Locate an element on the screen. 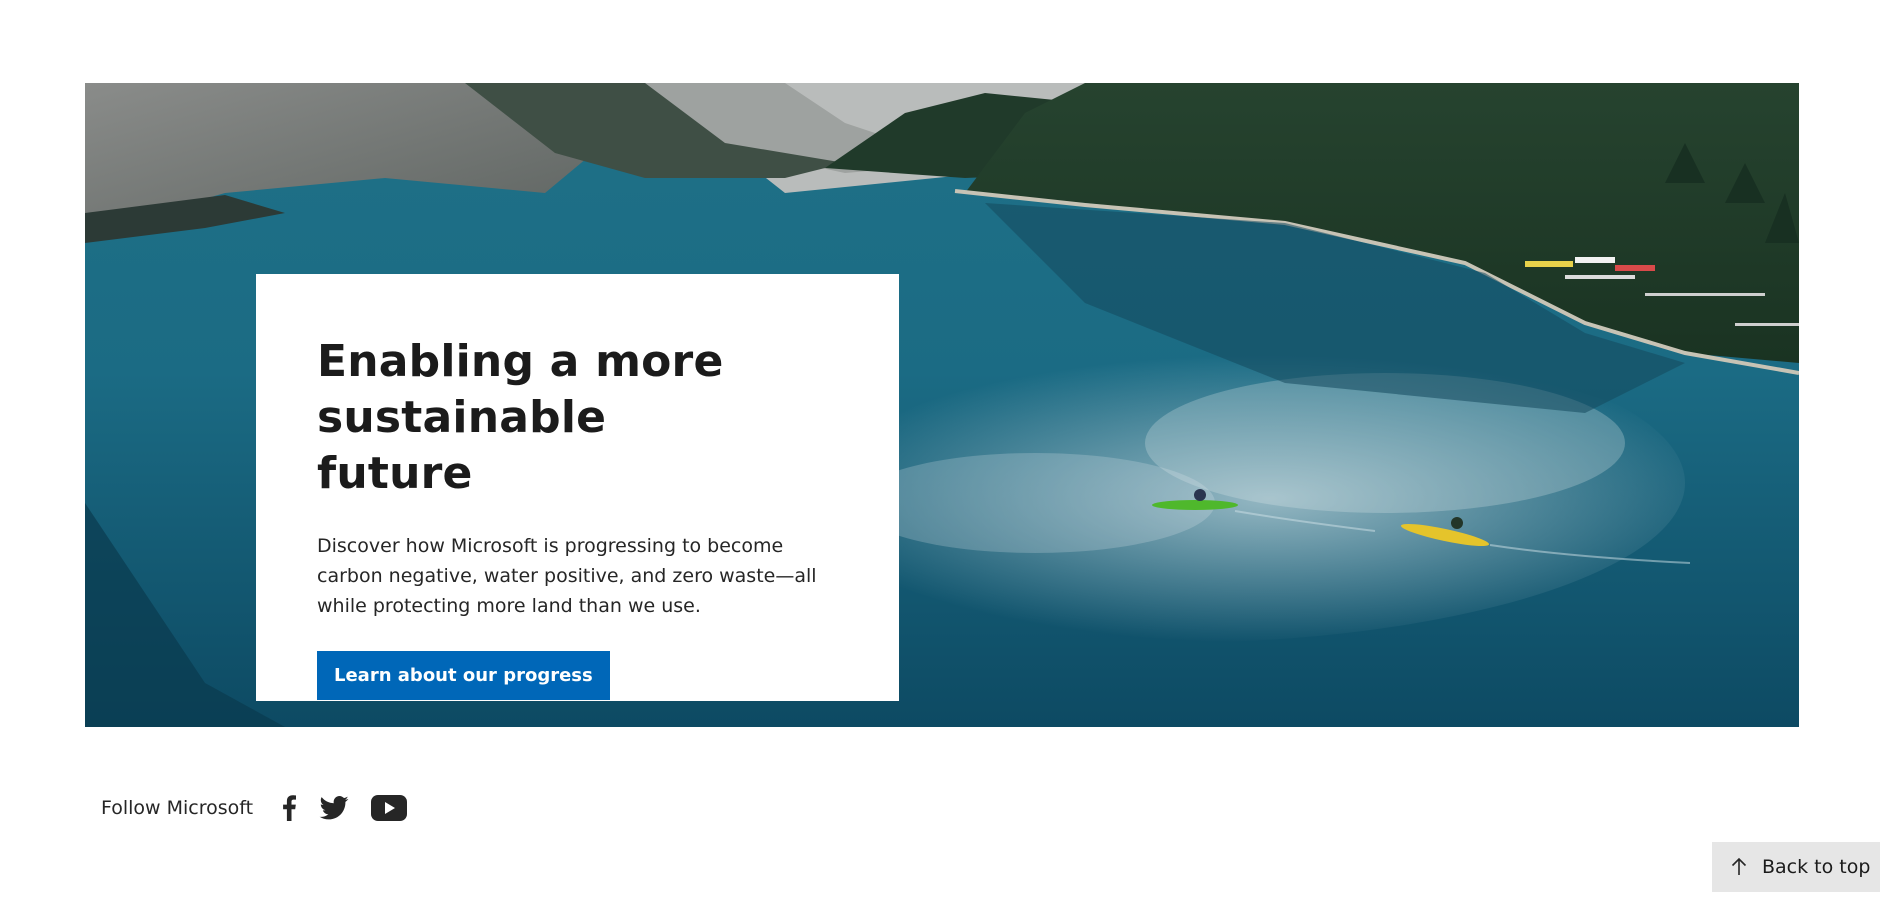 Image resolution: width=1880 pixels, height=907 pixels. youtube-icon is located at coordinates (389, 808).